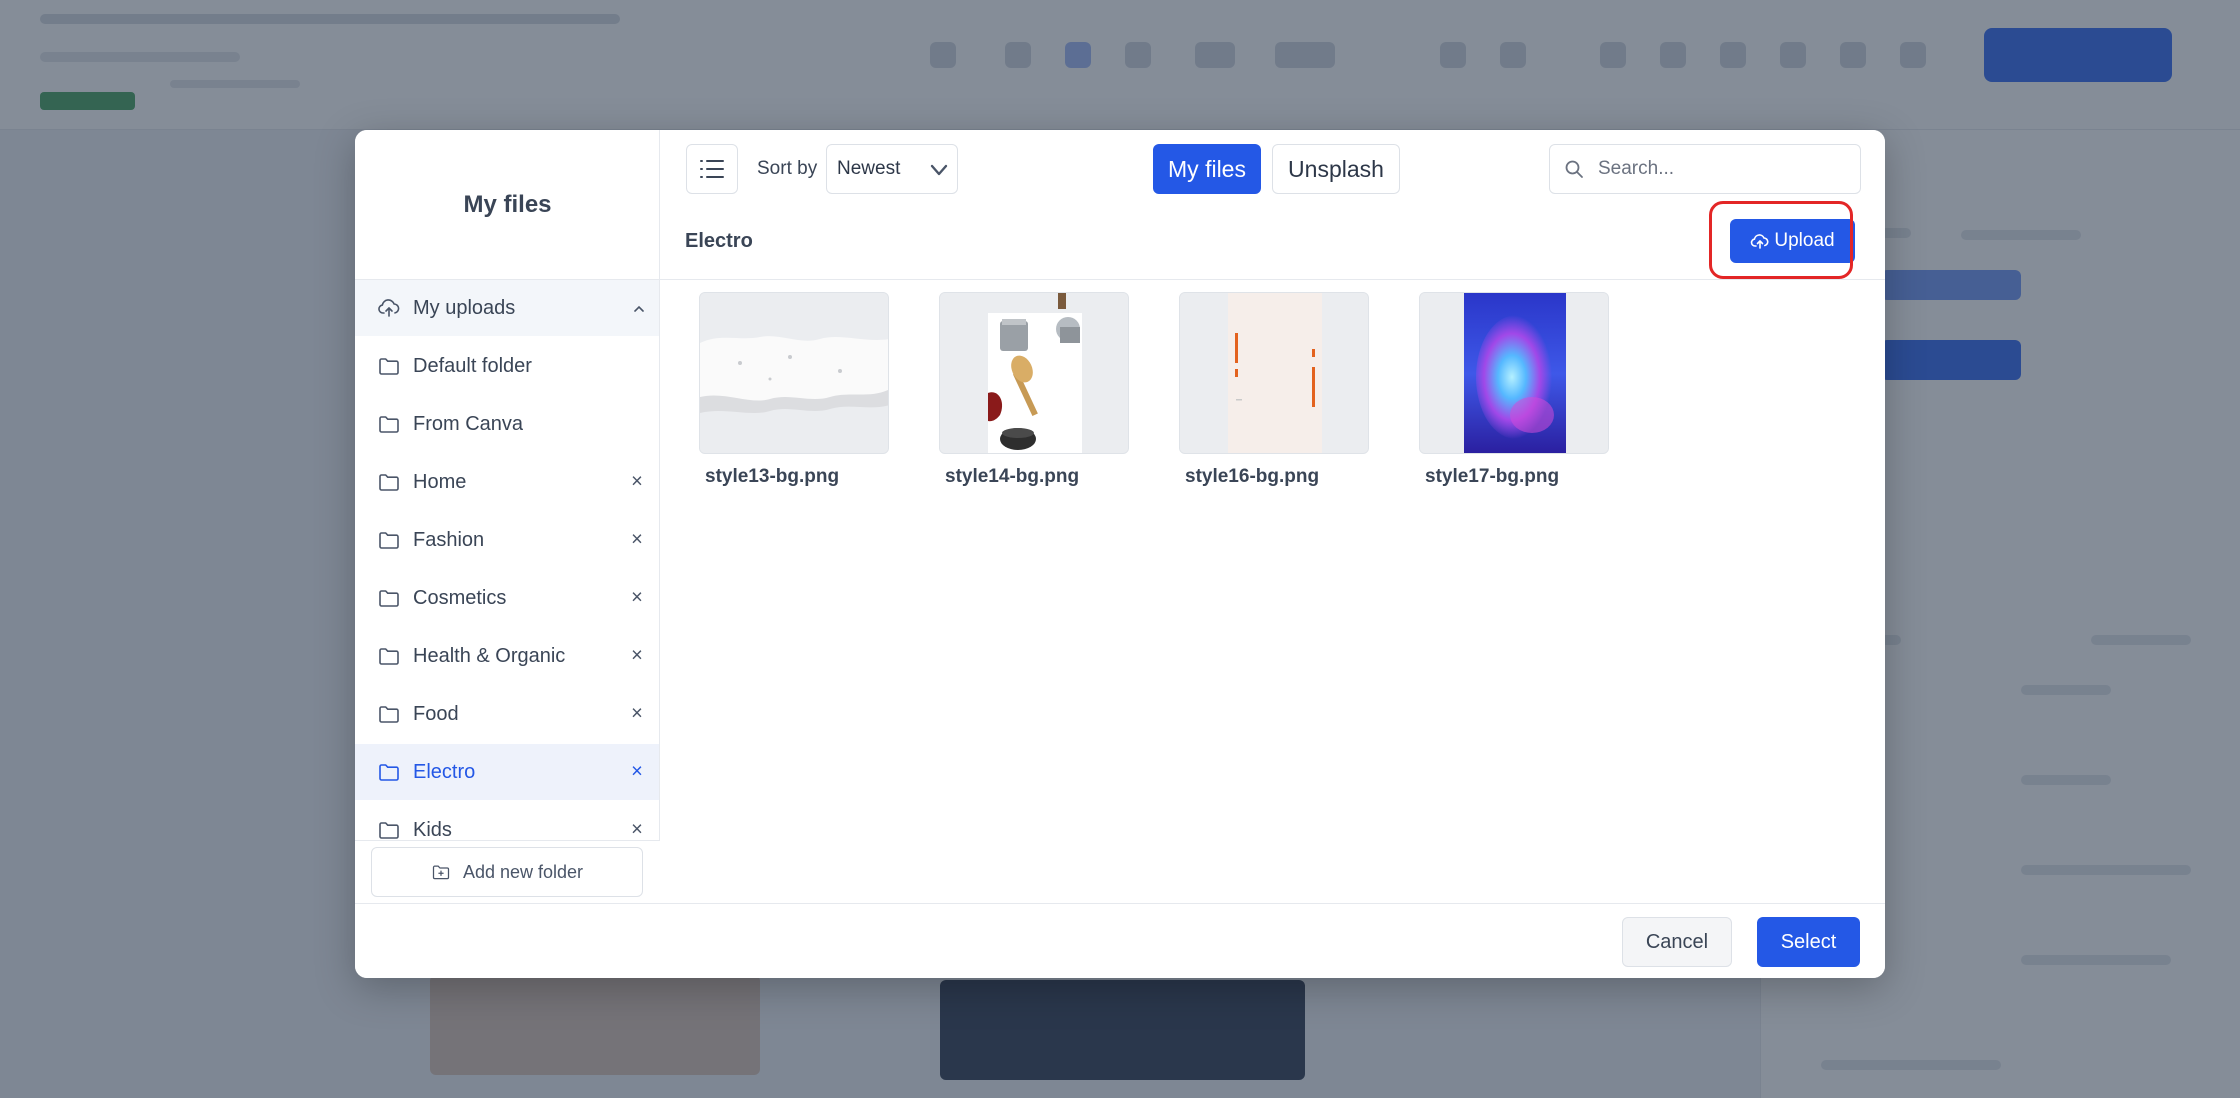  What do you see at coordinates (1808, 942) in the screenshot?
I see `select-button: Select` at bounding box center [1808, 942].